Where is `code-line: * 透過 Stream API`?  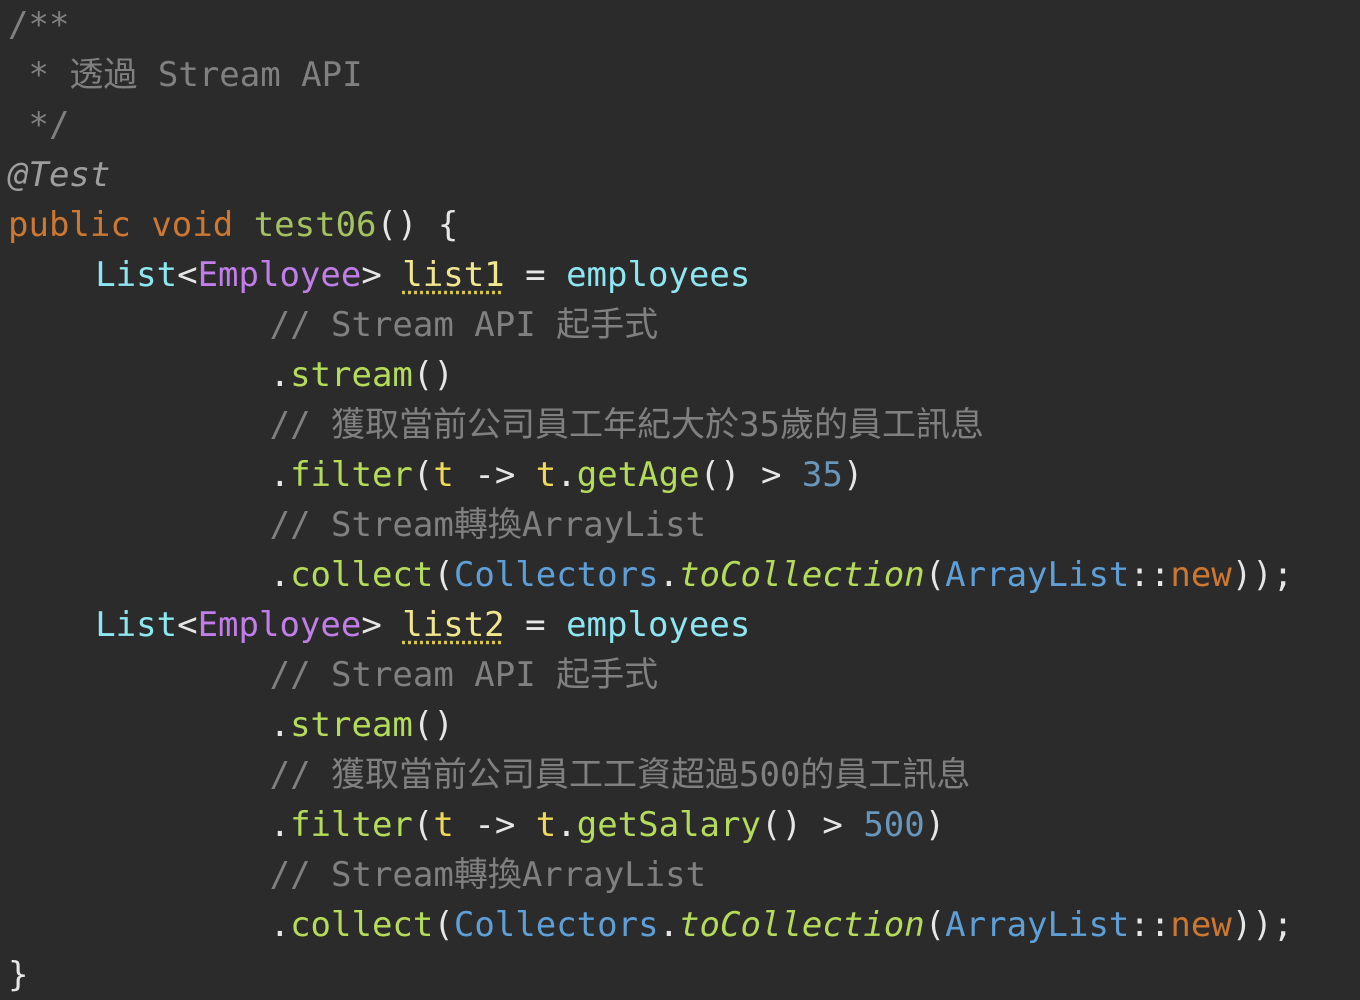 code-line: * 透過 Stream API is located at coordinates (185, 75).